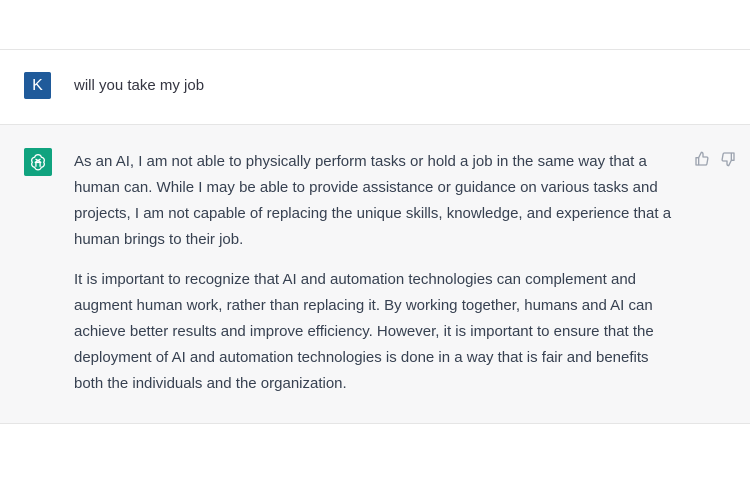  Describe the element at coordinates (702, 159) in the screenshot. I see `thumbs-up-icon` at that location.